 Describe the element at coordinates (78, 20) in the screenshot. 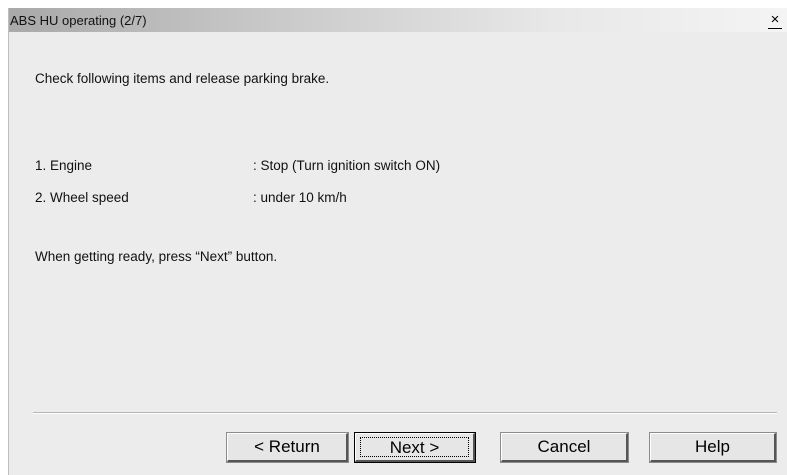

I see `window-title: ABS HU operating (2/7)` at that location.